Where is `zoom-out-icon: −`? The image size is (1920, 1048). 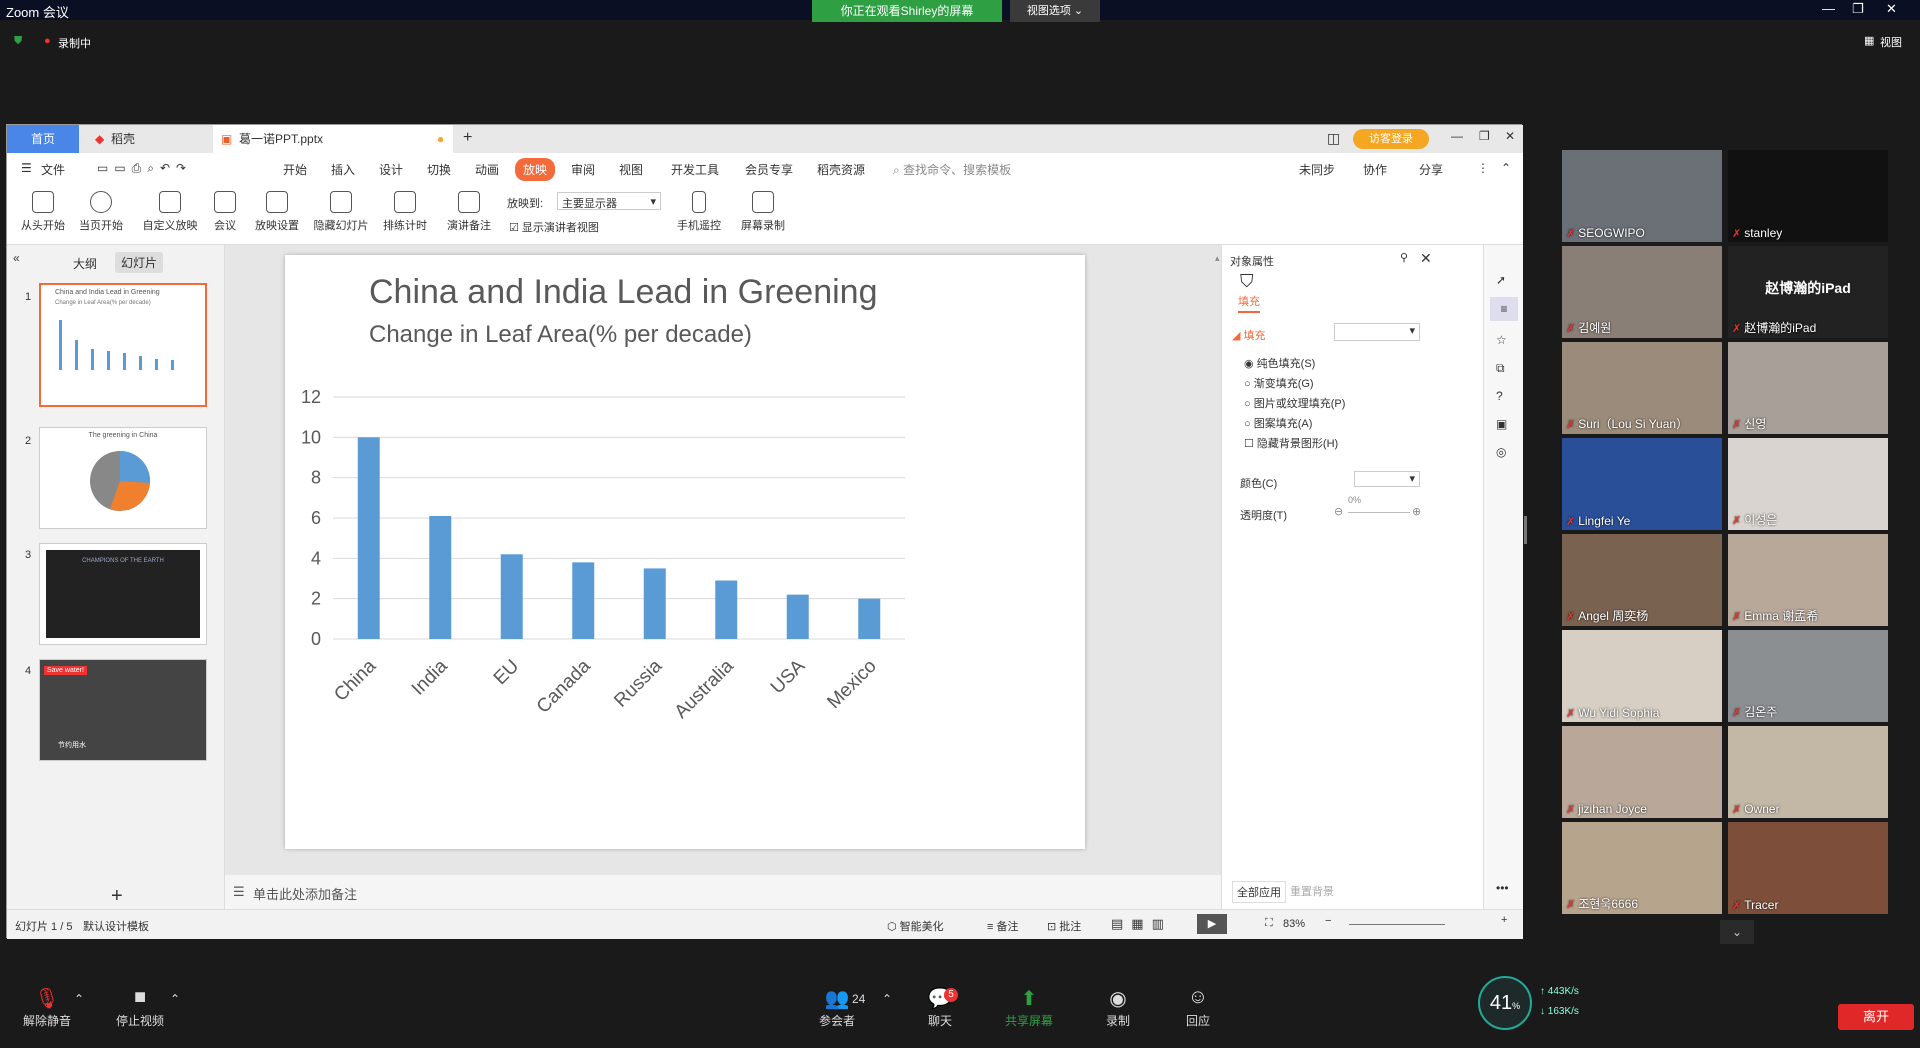 zoom-out-icon: − is located at coordinates (1328, 921).